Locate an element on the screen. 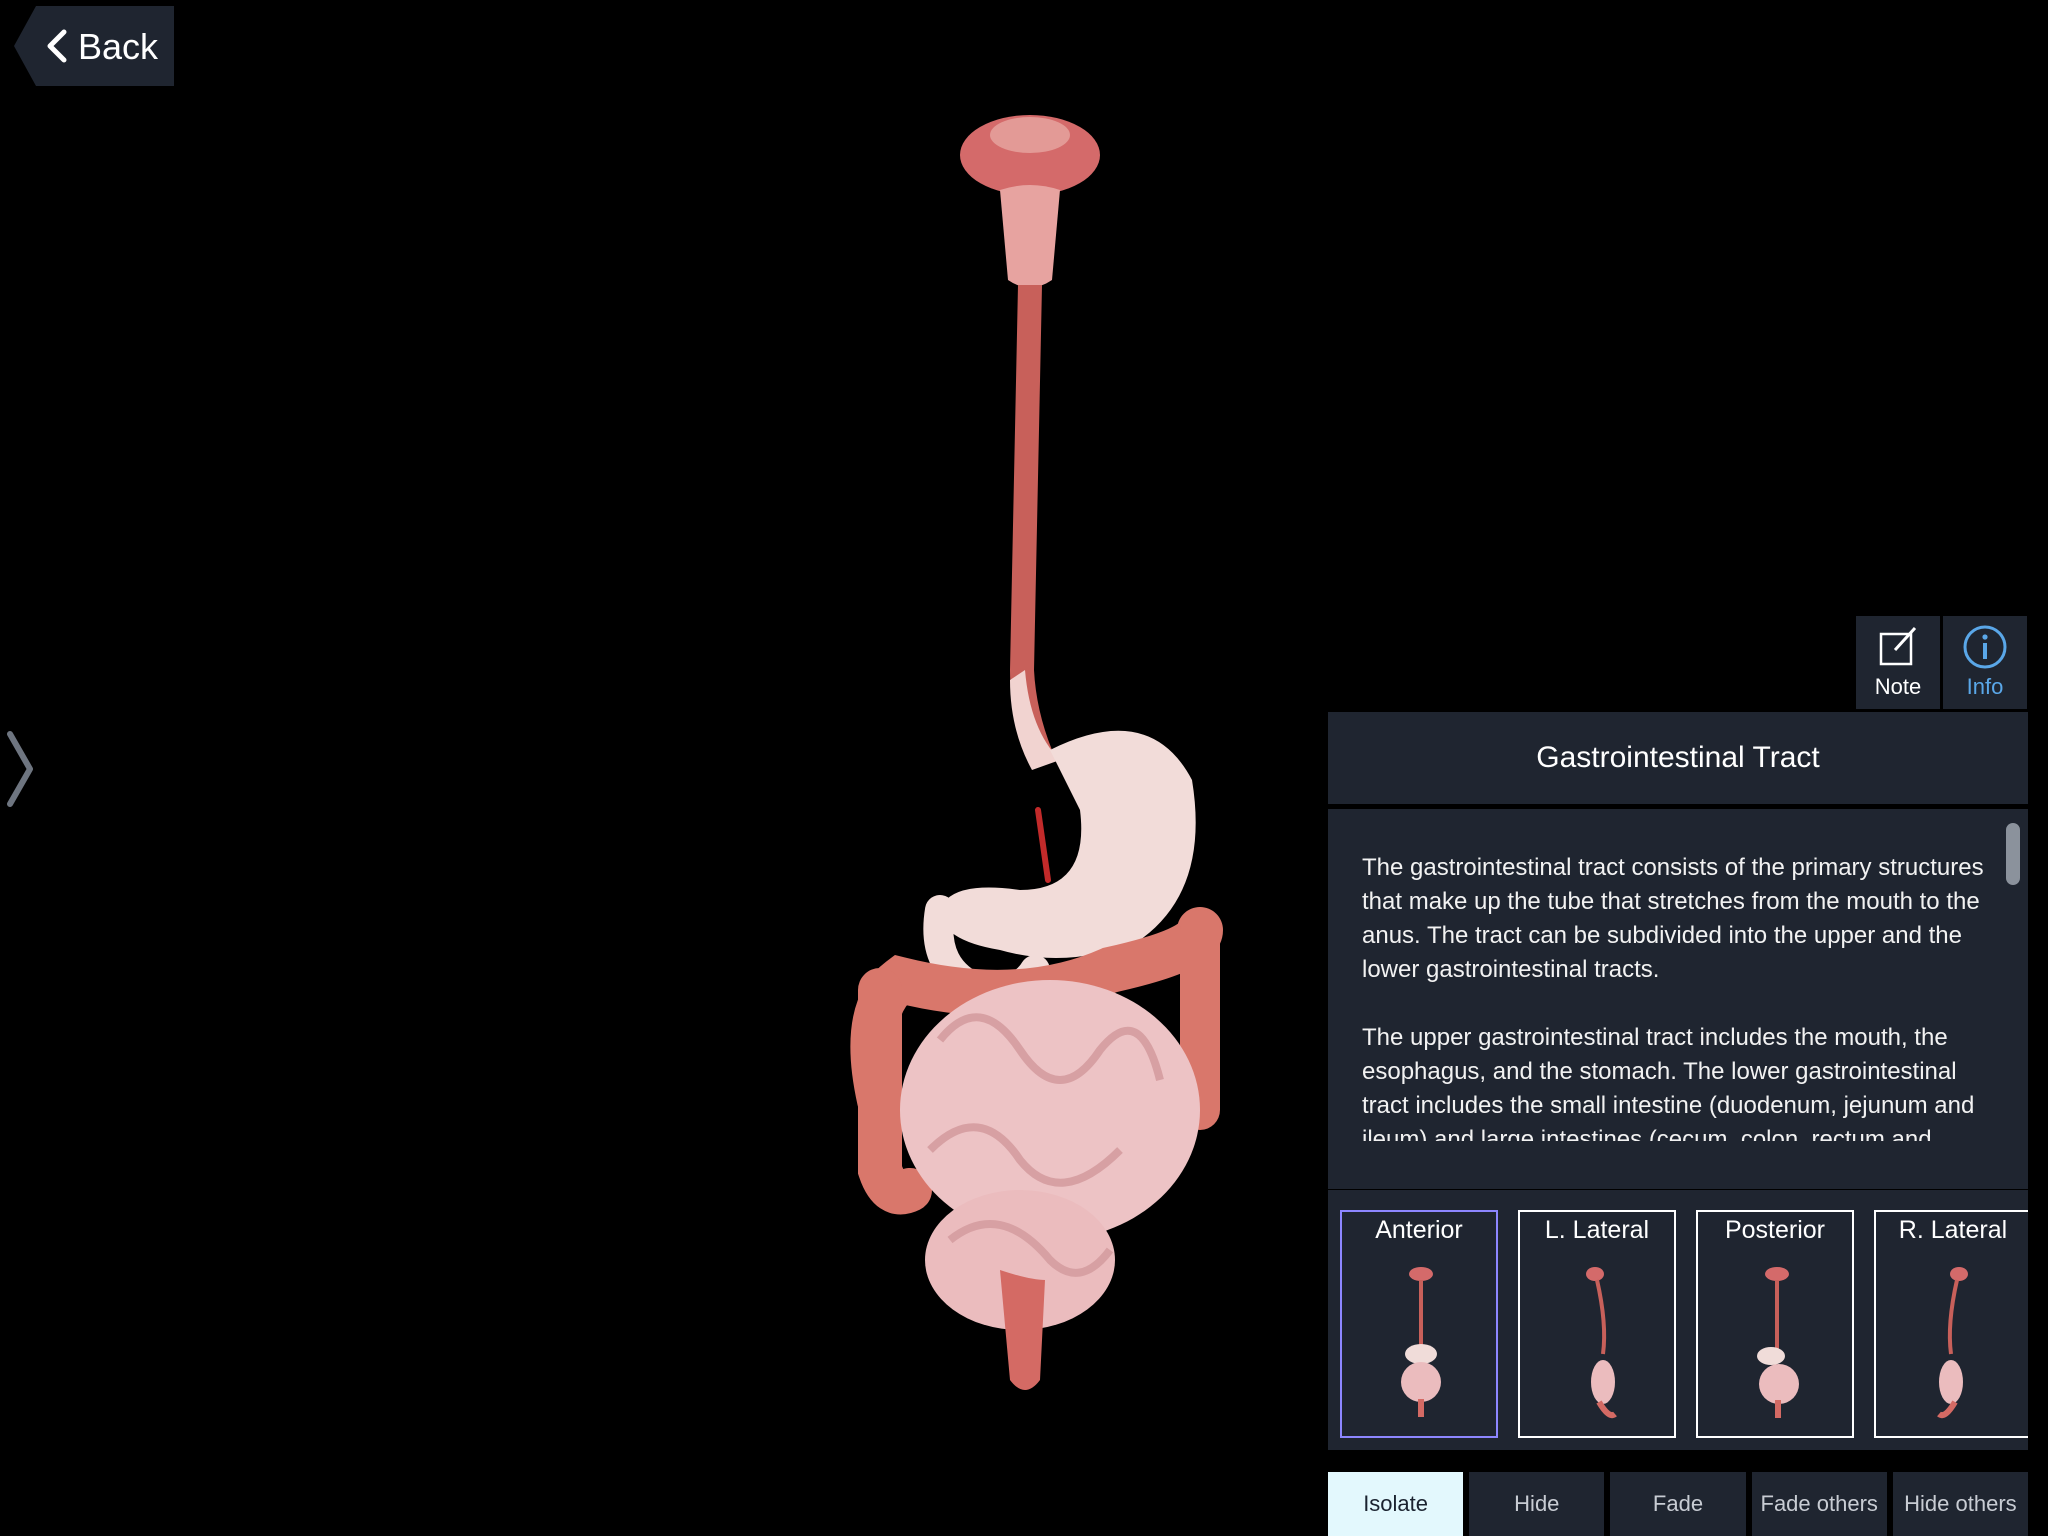  chevron-right-icon is located at coordinates (20, 769).